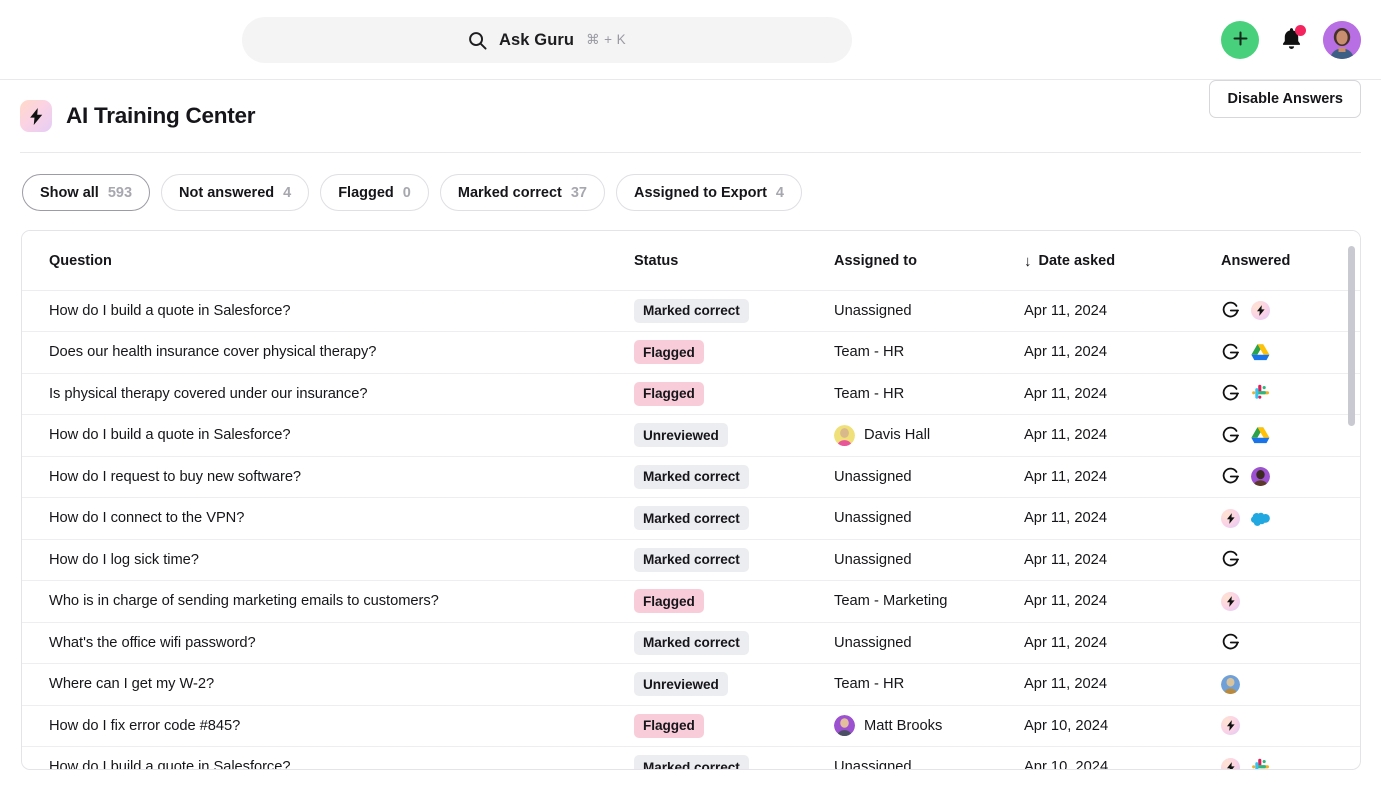 The height and width of the screenshot is (812, 1381). I want to click on filter-pill-label: Show all, so click(69, 192).